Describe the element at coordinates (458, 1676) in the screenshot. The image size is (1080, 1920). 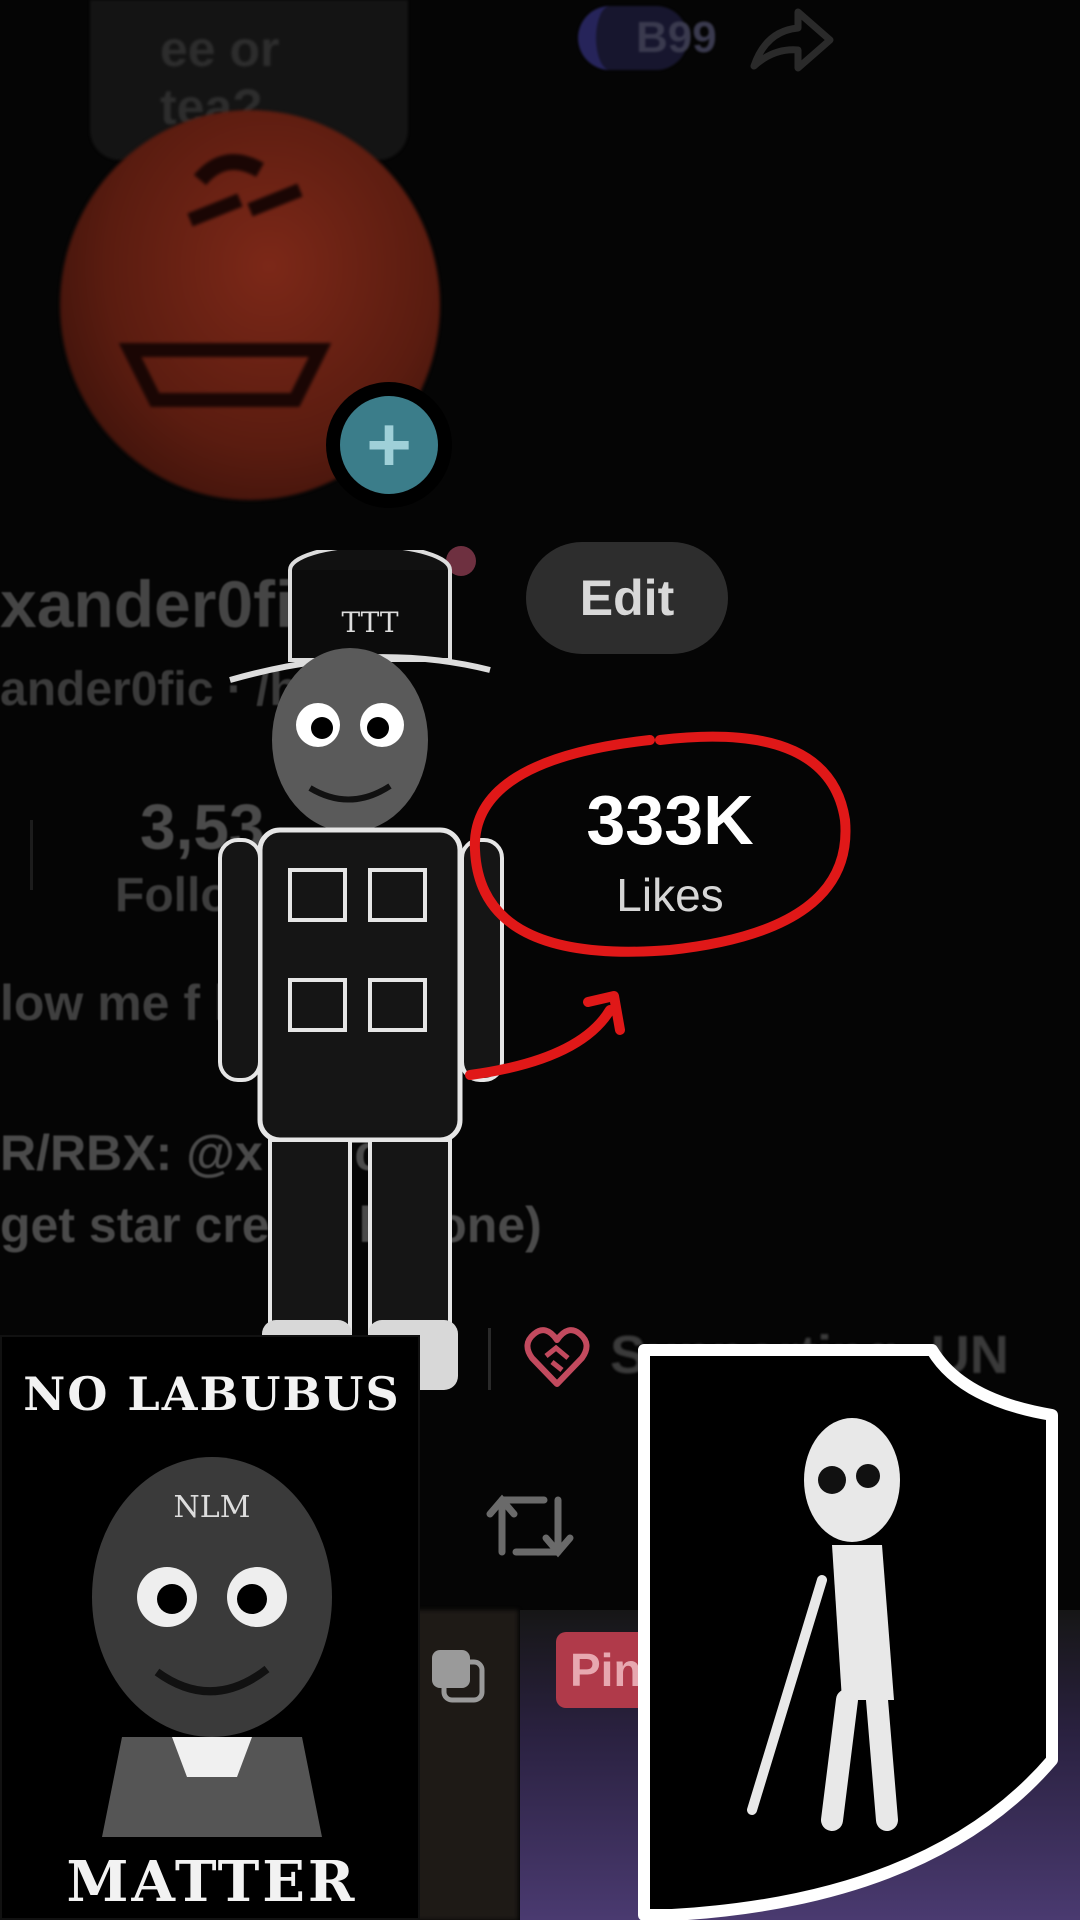
I see `copy-icon` at that location.